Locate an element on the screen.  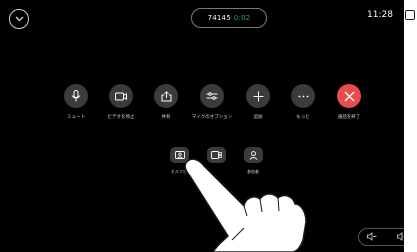
right-edge-strip is located at coordinates (410, 126).